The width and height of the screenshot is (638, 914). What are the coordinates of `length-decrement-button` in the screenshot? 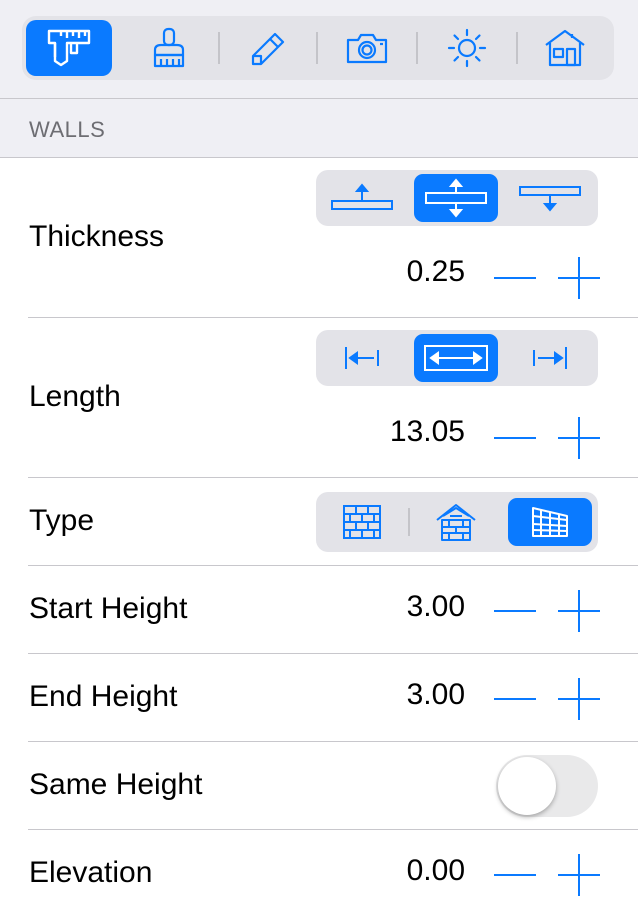 It's located at (515, 438).